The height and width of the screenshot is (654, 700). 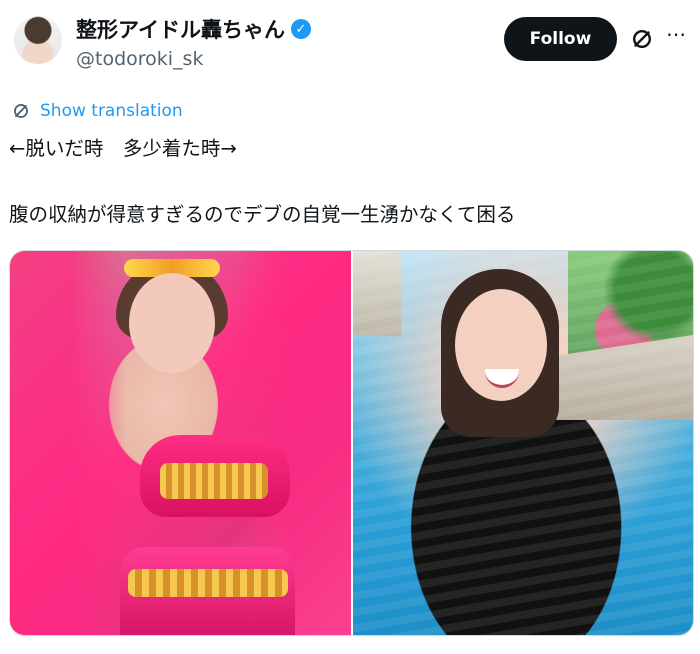 What do you see at coordinates (560, 39) in the screenshot?
I see `follow-button: Follow` at bounding box center [560, 39].